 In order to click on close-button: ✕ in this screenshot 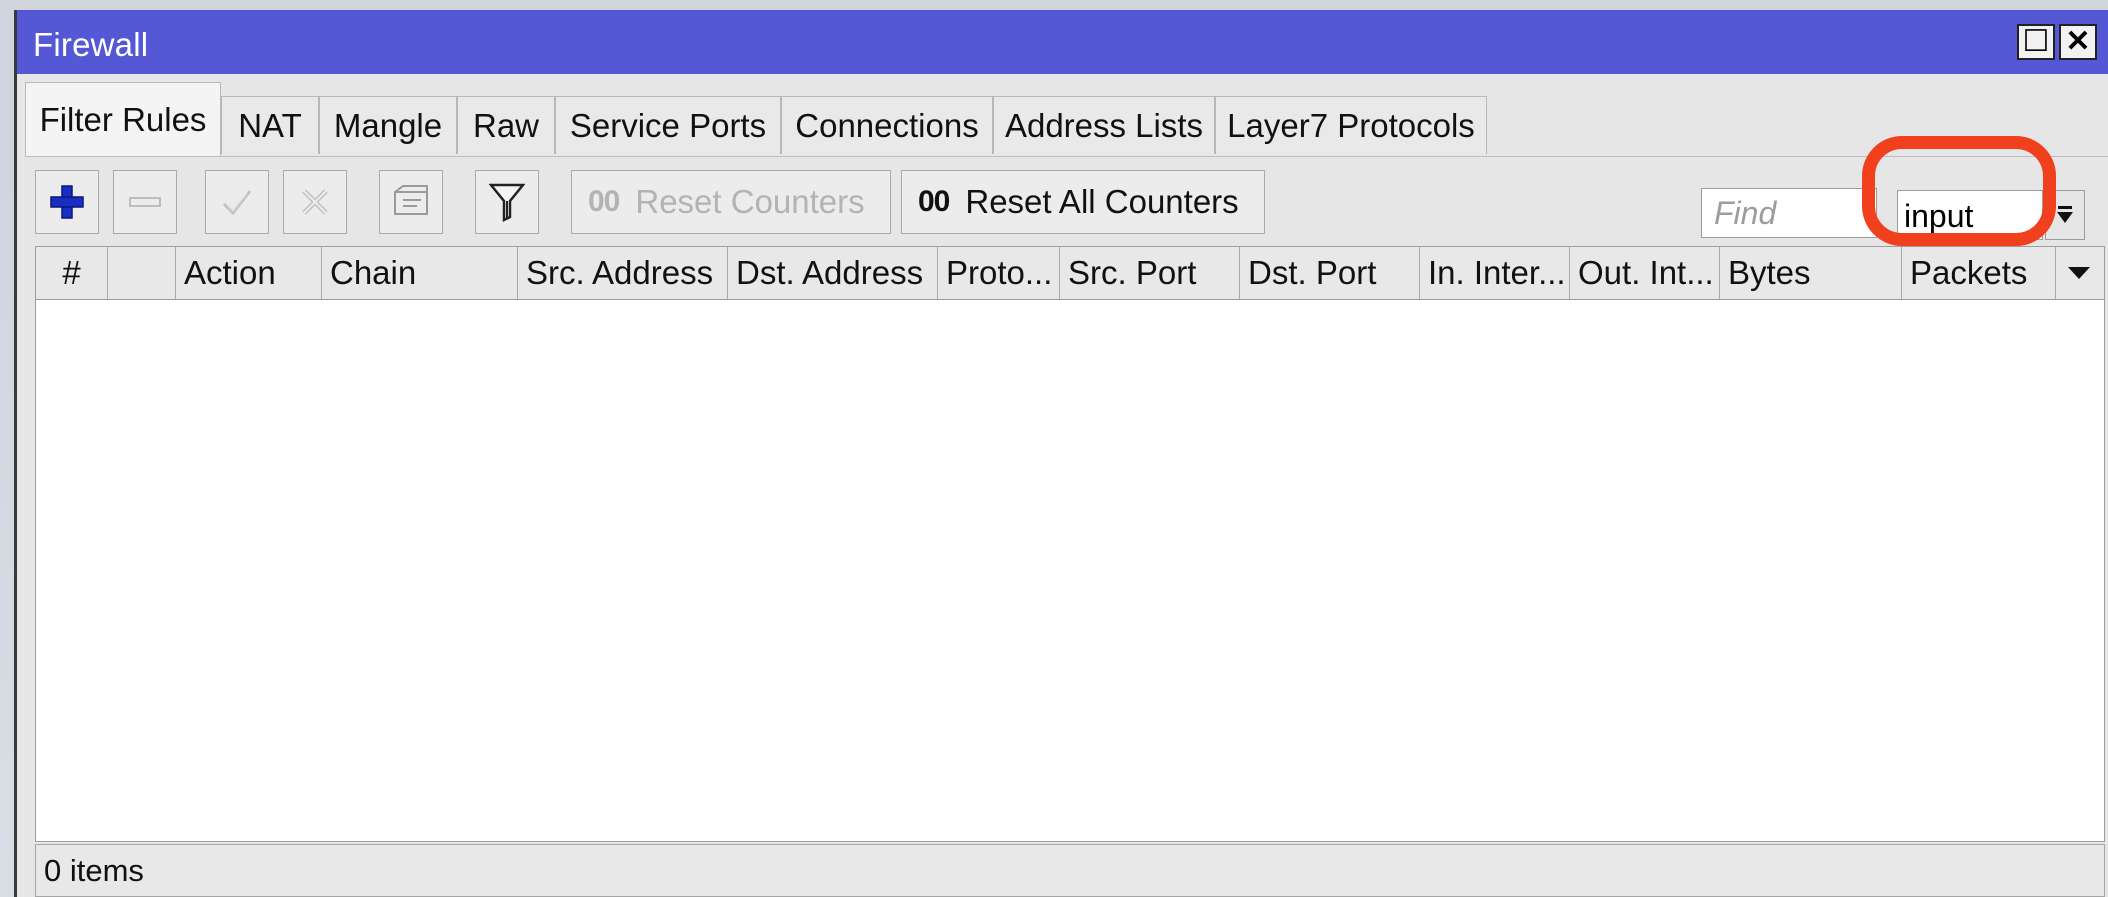, I will do `click(2078, 42)`.